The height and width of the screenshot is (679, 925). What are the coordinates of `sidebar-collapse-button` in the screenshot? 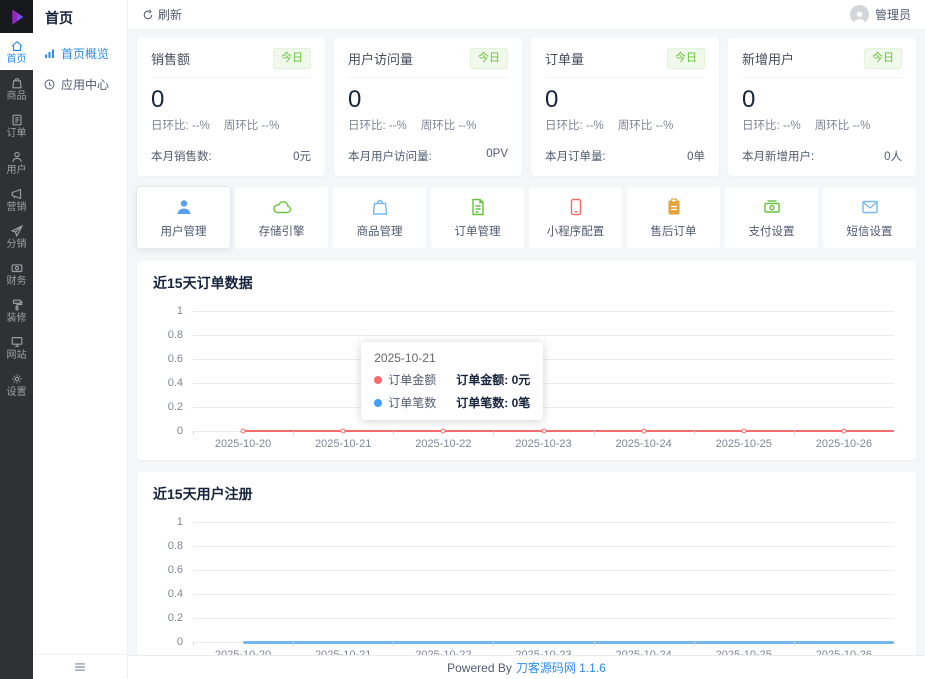 It's located at (80, 666).